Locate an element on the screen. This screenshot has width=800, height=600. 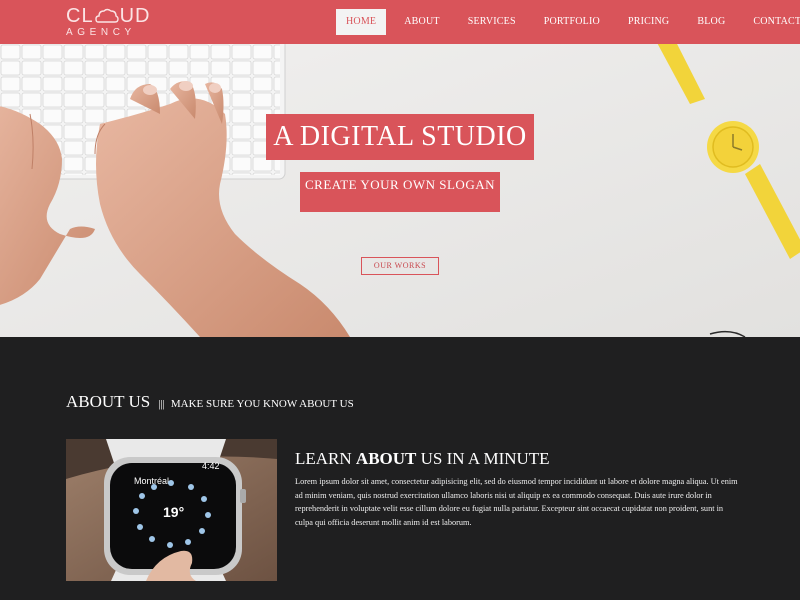
hero-slogan: CREATE YOUR OWN SLOGAN is located at coordinates (400, 192).